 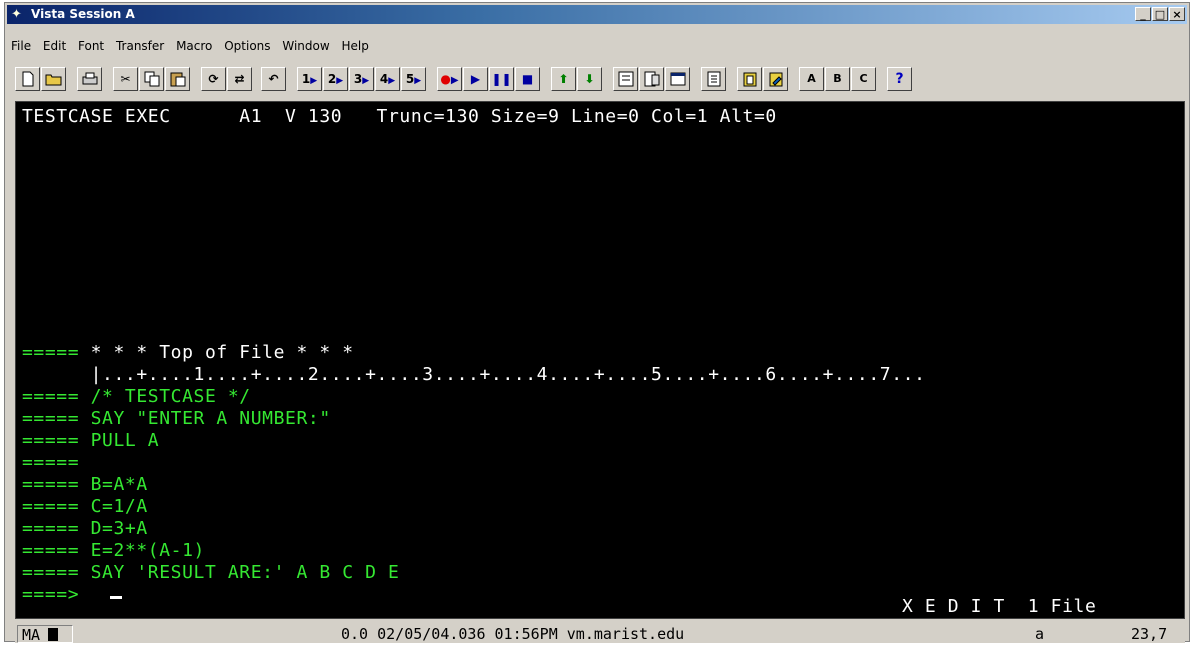 I want to click on refresh-icon: ⟳, so click(x=213, y=79).